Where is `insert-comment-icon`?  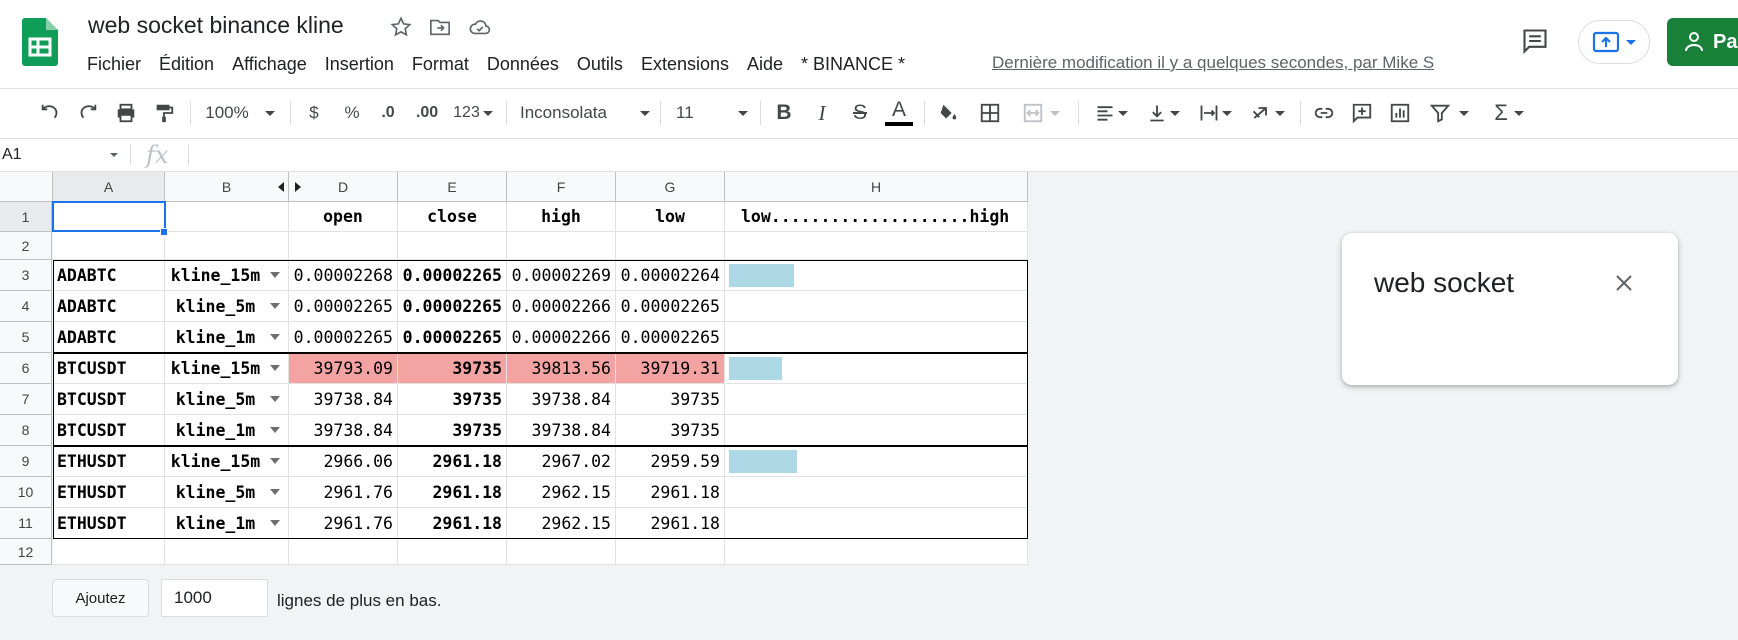 insert-comment-icon is located at coordinates (1362, 113).